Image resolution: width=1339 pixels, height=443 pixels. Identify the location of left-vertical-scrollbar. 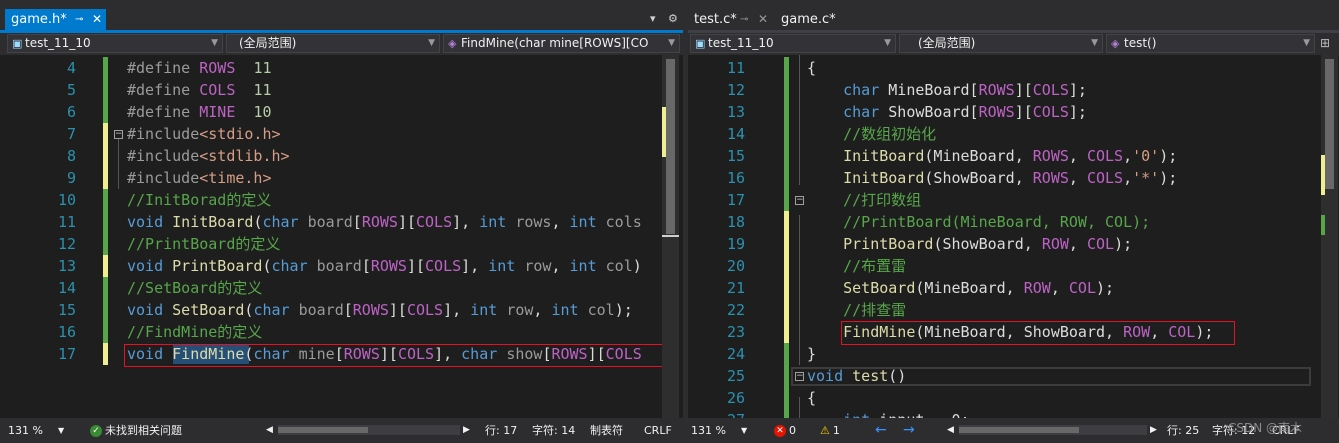
(670, 236).